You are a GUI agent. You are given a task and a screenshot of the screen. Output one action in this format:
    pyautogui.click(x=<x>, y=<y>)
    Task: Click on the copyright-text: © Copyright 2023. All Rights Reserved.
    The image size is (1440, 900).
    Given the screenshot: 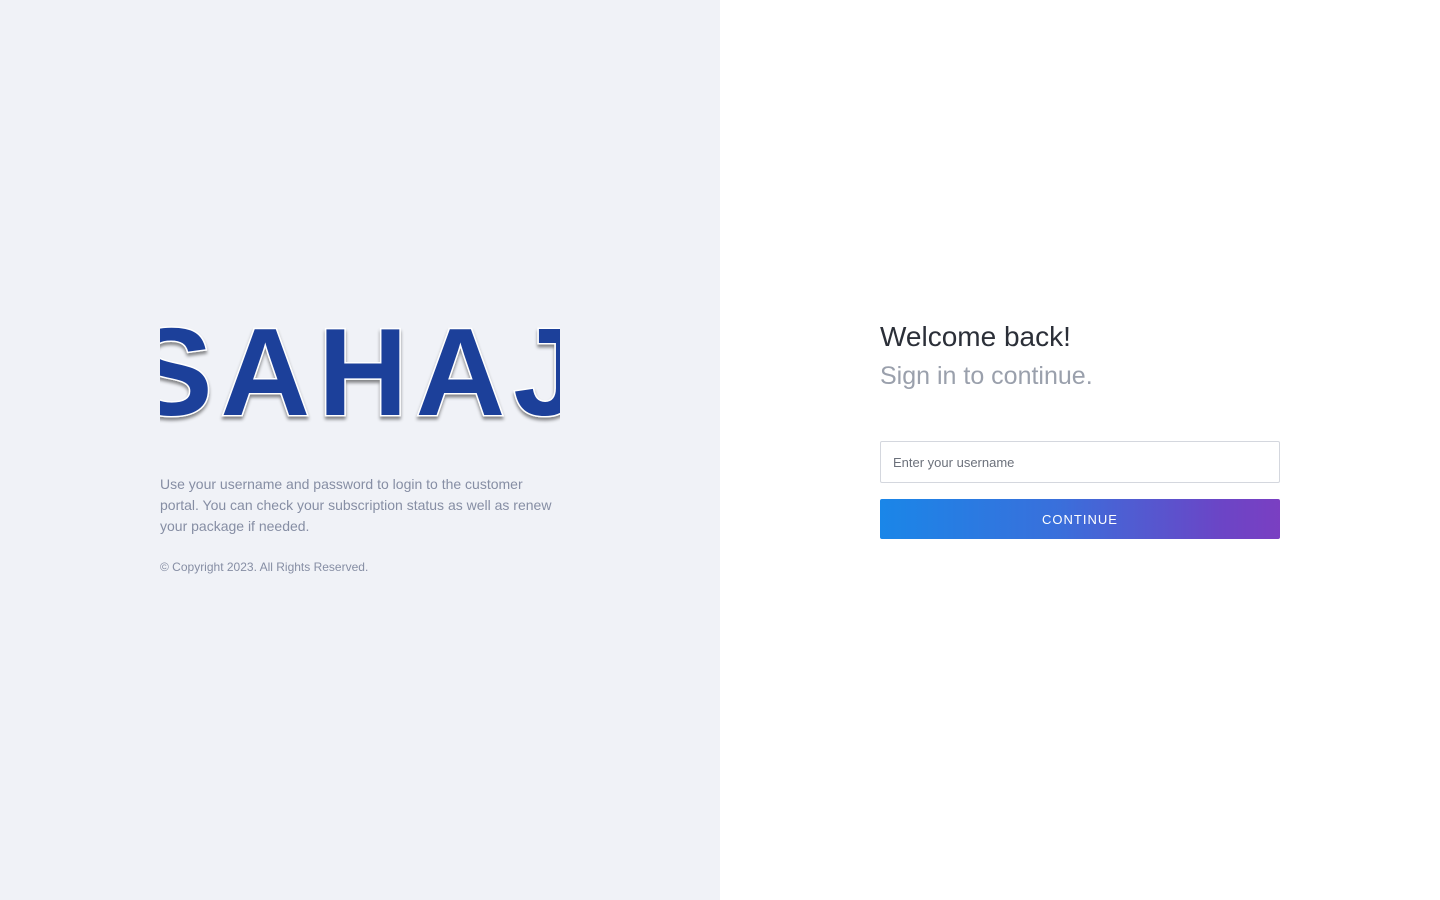 What is the action you would take?
    pyautogui.click(x=264, y=567)
    